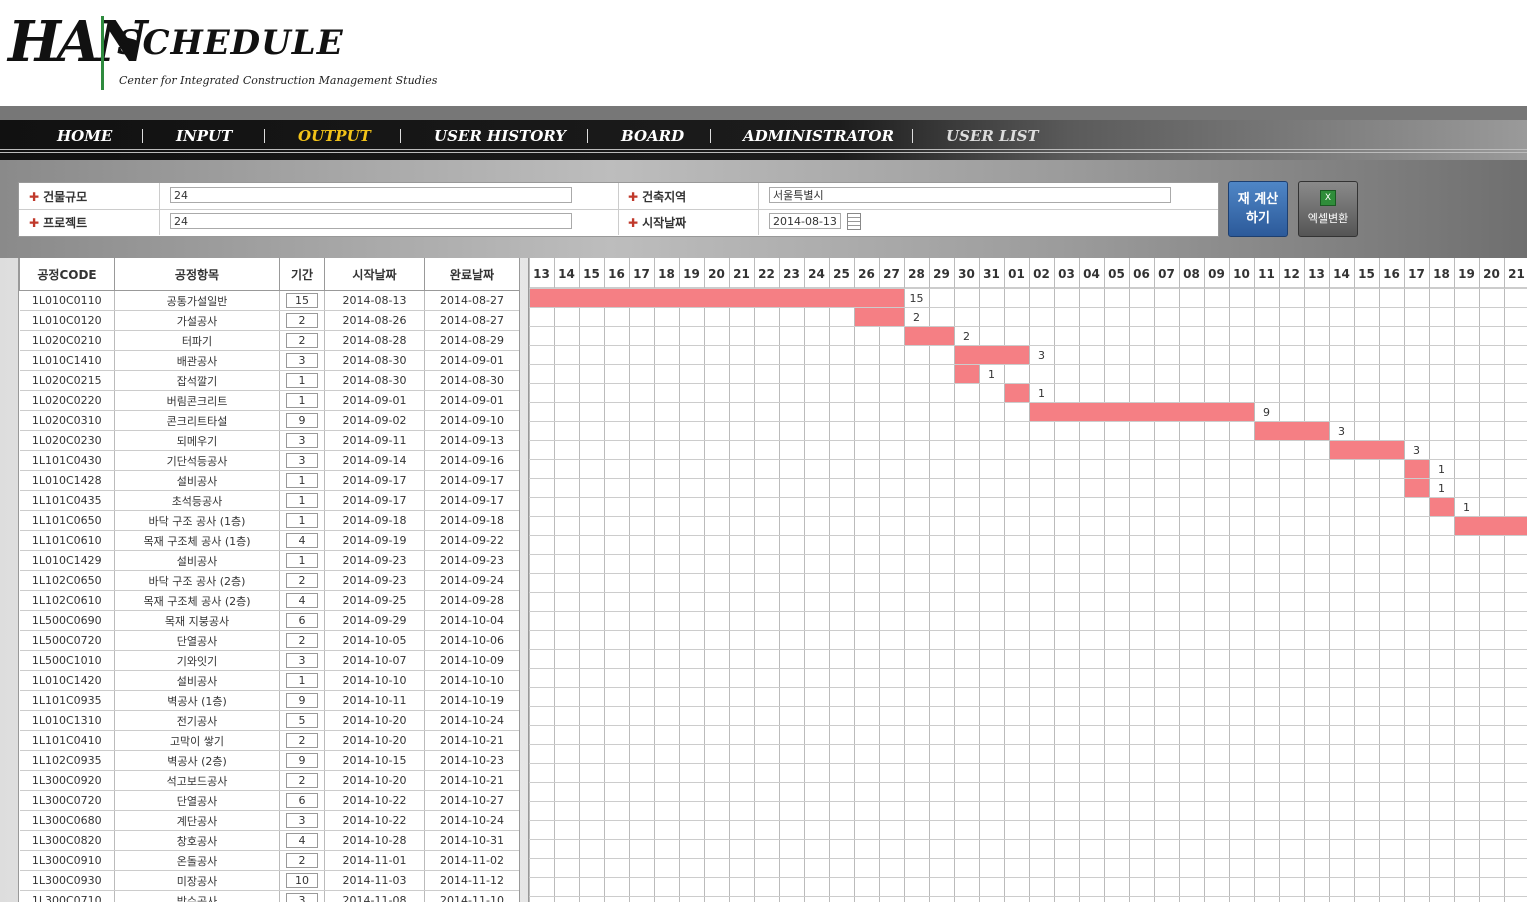 This screenshot has width=1527, height=902. Describe the element at coordinates (854, 221) in the screenshot. I see `calendar-icon` at that location.